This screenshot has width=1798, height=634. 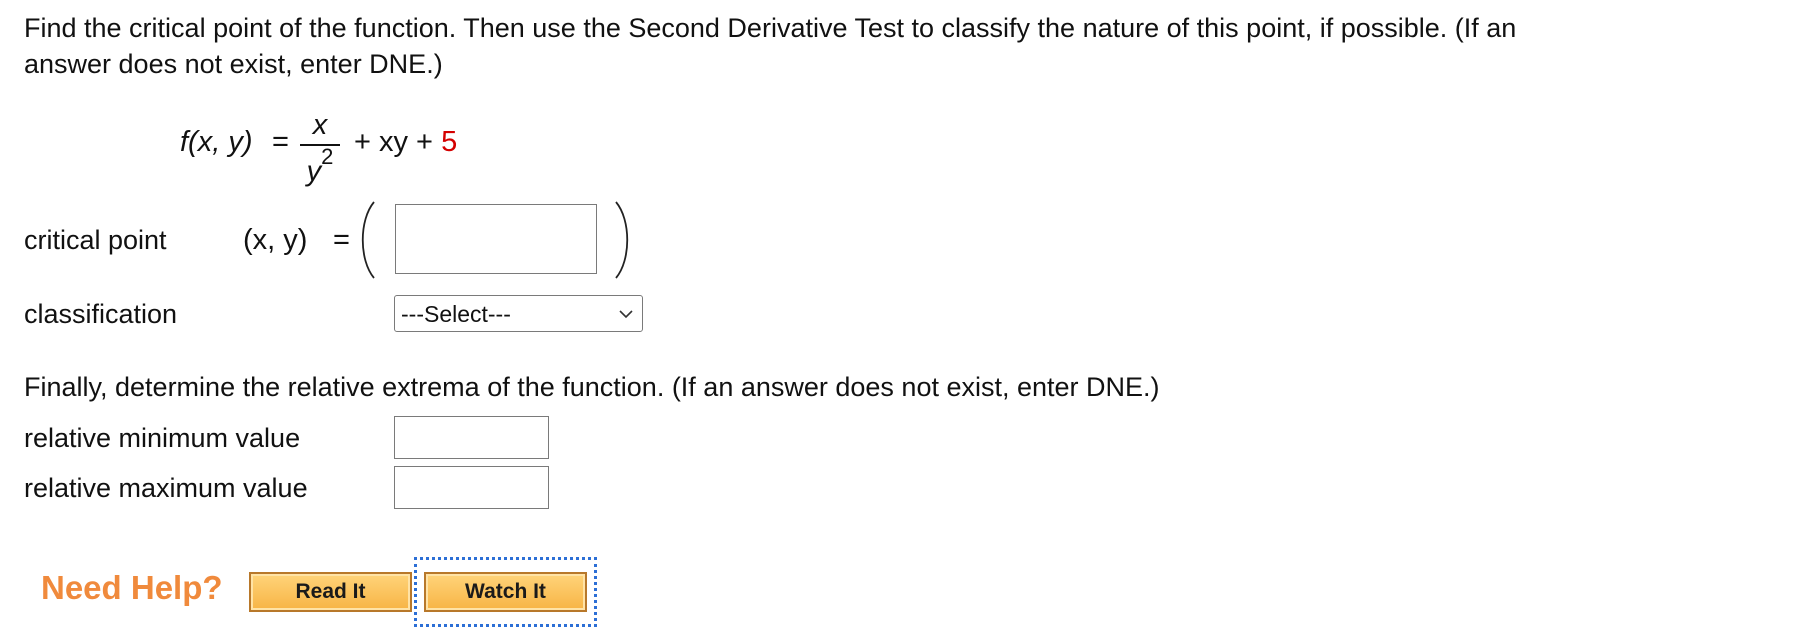 I want to click on fraction-denominator: y2, so click(x=320, y=166).